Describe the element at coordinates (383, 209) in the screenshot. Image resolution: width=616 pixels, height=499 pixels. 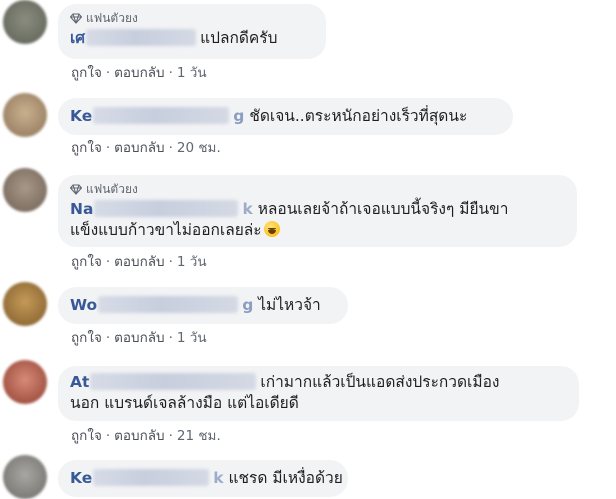
I see `comment-text: หลอนเลยจ้าถ้าเจอแบบนี้จริงๆ มียืนขา` at that location.